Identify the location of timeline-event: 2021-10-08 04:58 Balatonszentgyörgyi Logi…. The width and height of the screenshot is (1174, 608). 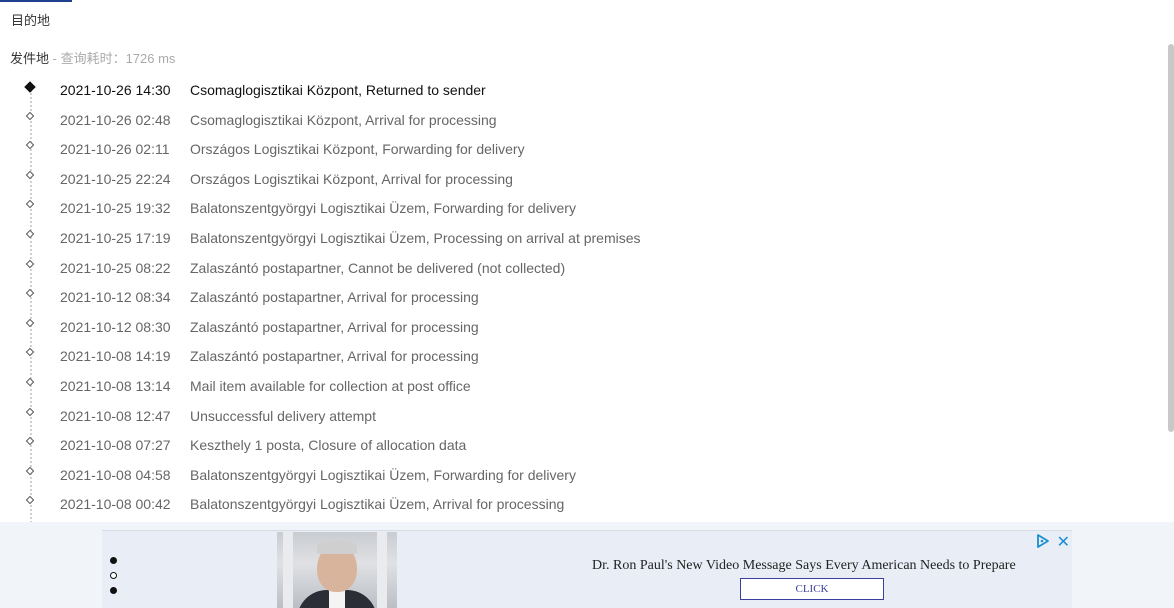
(580, 474).